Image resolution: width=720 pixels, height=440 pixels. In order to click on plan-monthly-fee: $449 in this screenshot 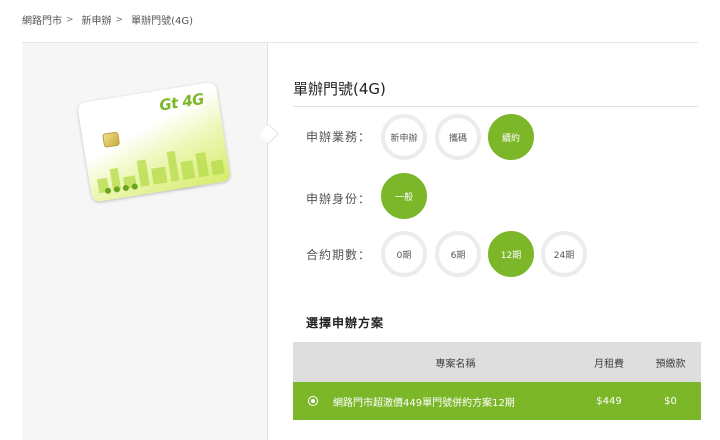, I will do `click(609, 401)`.